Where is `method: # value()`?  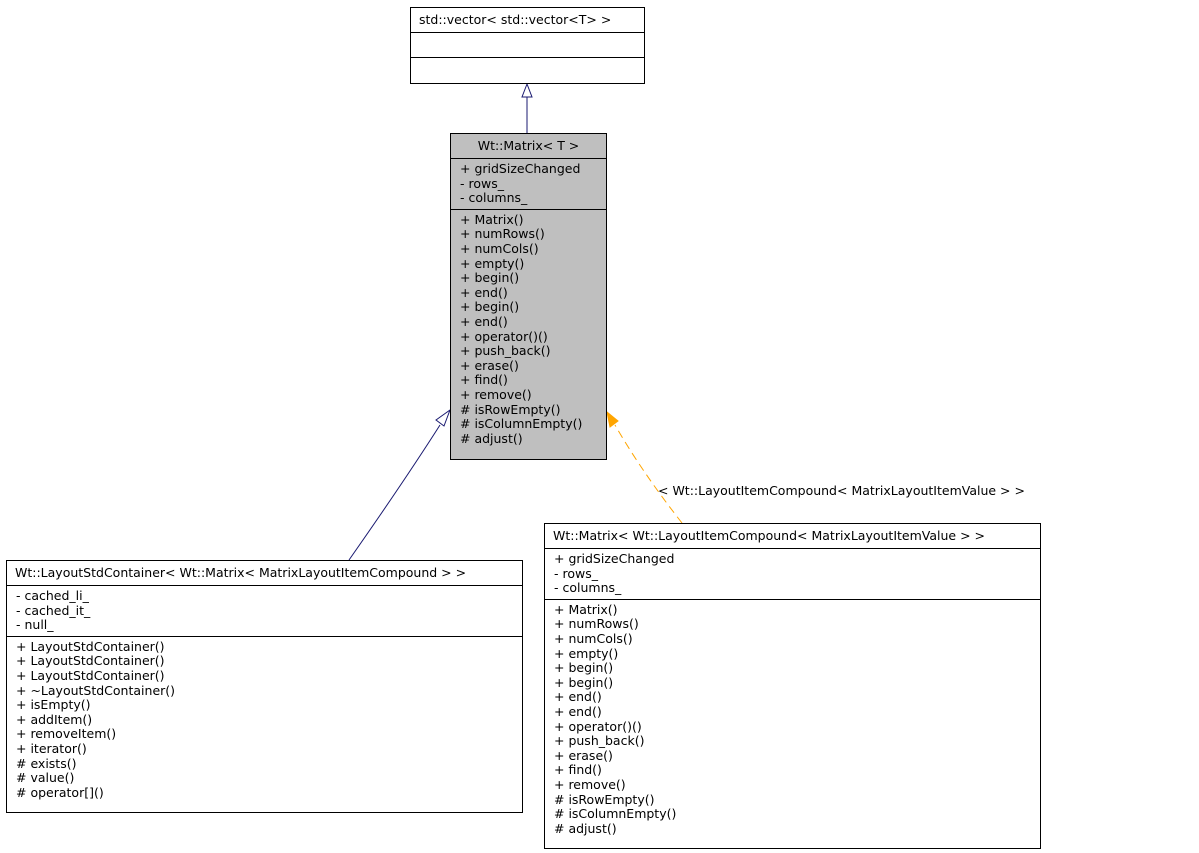
method: # value() is located at coordinates (45, 778).